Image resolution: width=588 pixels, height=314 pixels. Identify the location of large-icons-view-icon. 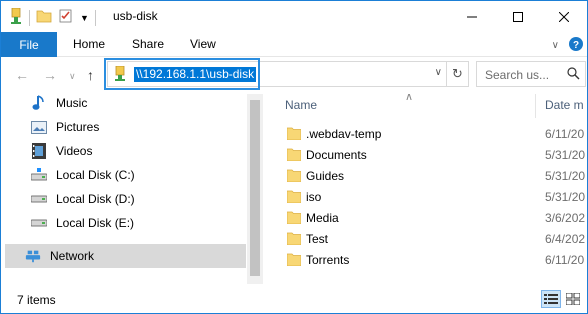
(573, 299).